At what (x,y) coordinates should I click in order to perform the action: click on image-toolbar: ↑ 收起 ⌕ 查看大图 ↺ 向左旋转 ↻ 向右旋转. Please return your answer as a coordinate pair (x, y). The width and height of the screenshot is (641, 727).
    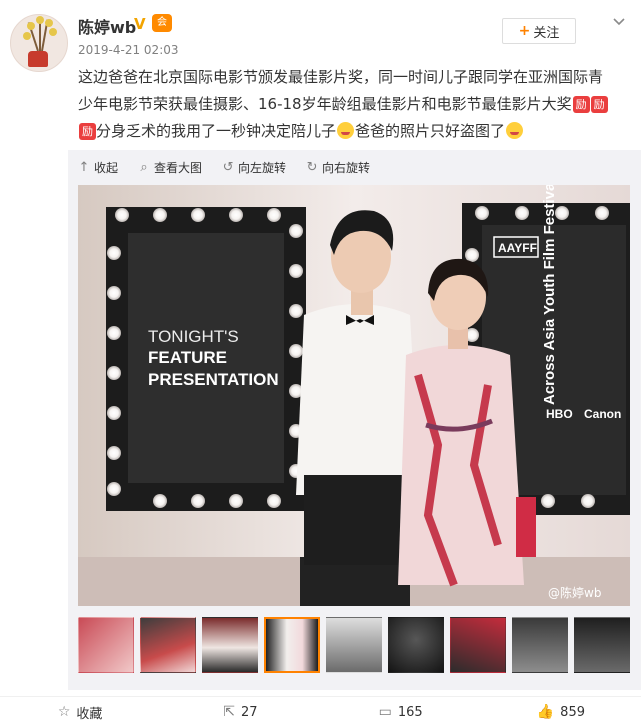
    Looking at the image, I should click on (224, 167).